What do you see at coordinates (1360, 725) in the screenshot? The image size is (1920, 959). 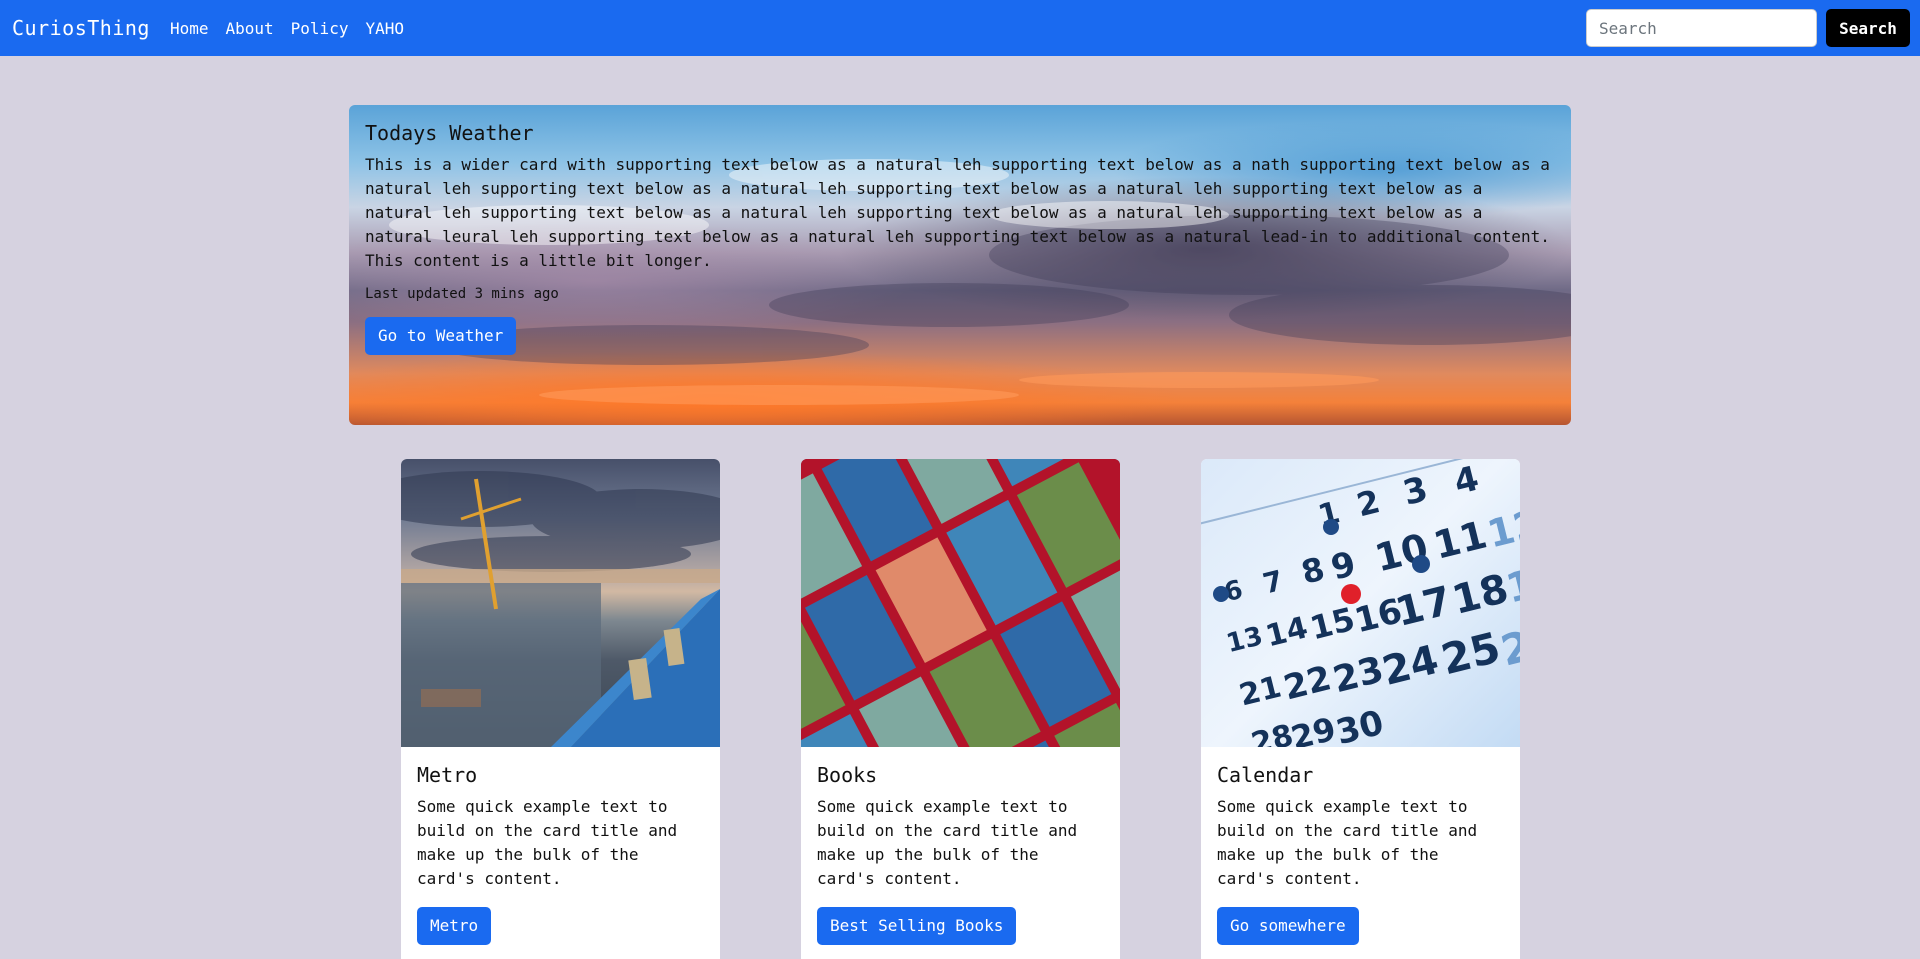 I see `svg-text: 30` at bounding box center [1360, 725].